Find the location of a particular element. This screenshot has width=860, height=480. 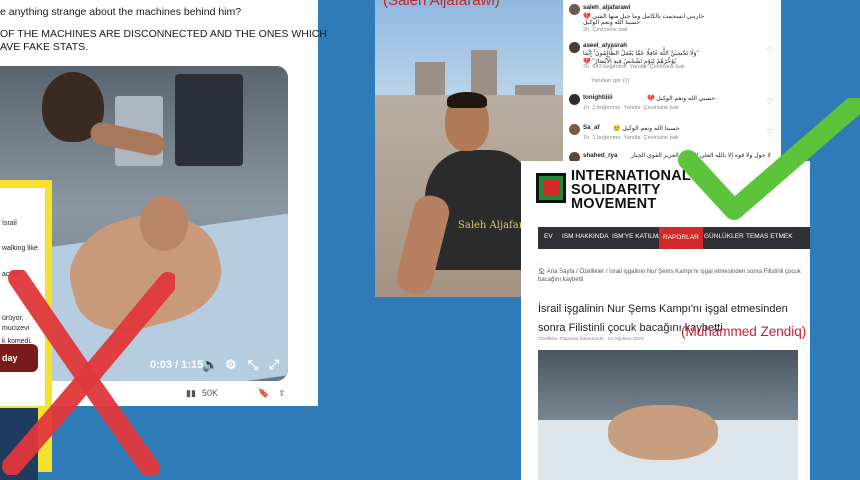

nav-item-join: ISM'YE KATILMA is located at coordinates (637, 236).